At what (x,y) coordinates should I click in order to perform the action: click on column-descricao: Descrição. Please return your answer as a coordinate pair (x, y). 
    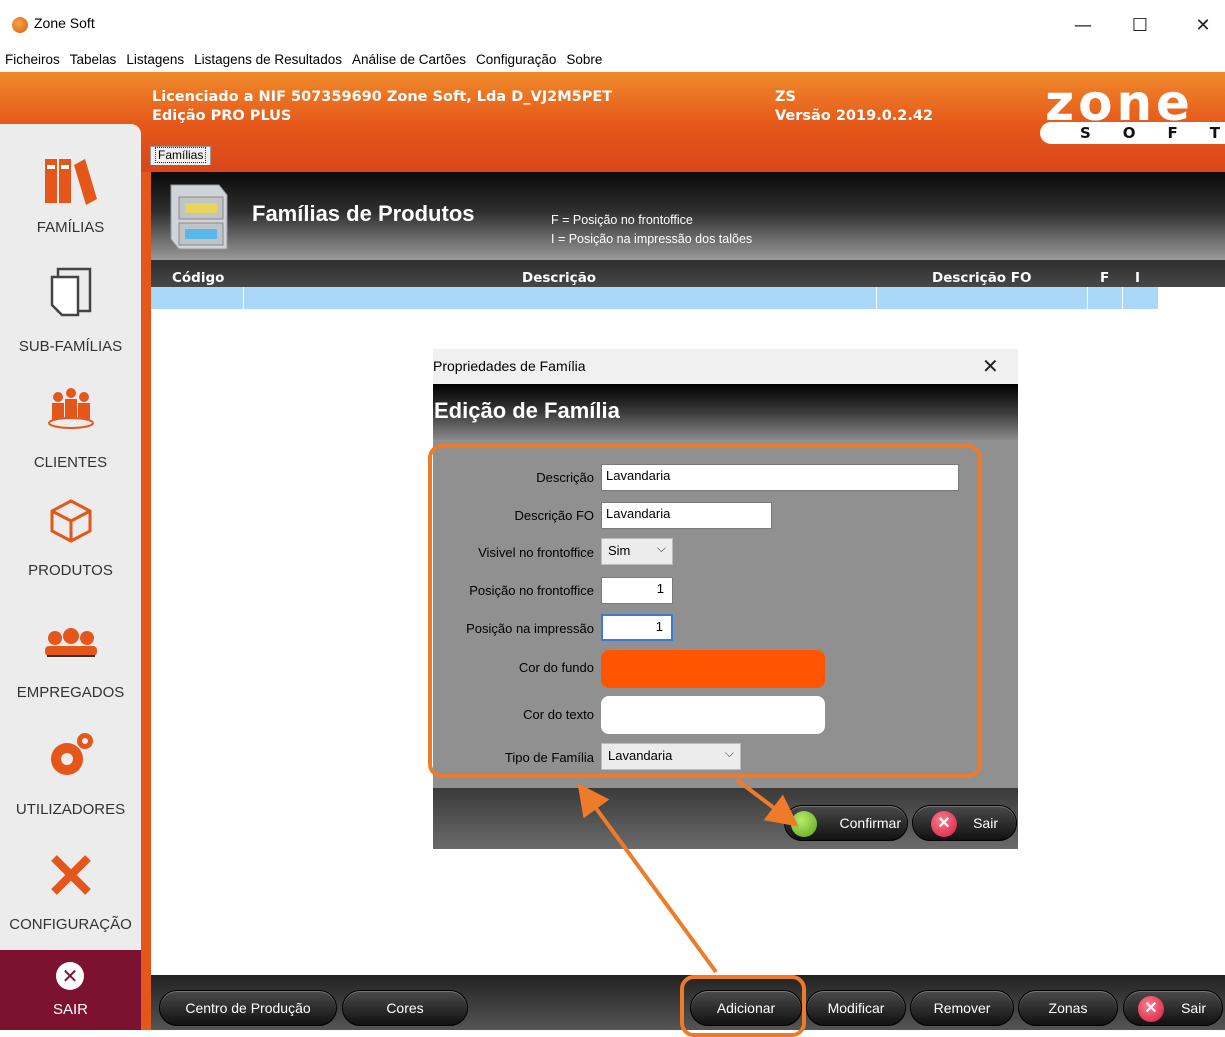
    Looking at the image, I should click on (559, 278).